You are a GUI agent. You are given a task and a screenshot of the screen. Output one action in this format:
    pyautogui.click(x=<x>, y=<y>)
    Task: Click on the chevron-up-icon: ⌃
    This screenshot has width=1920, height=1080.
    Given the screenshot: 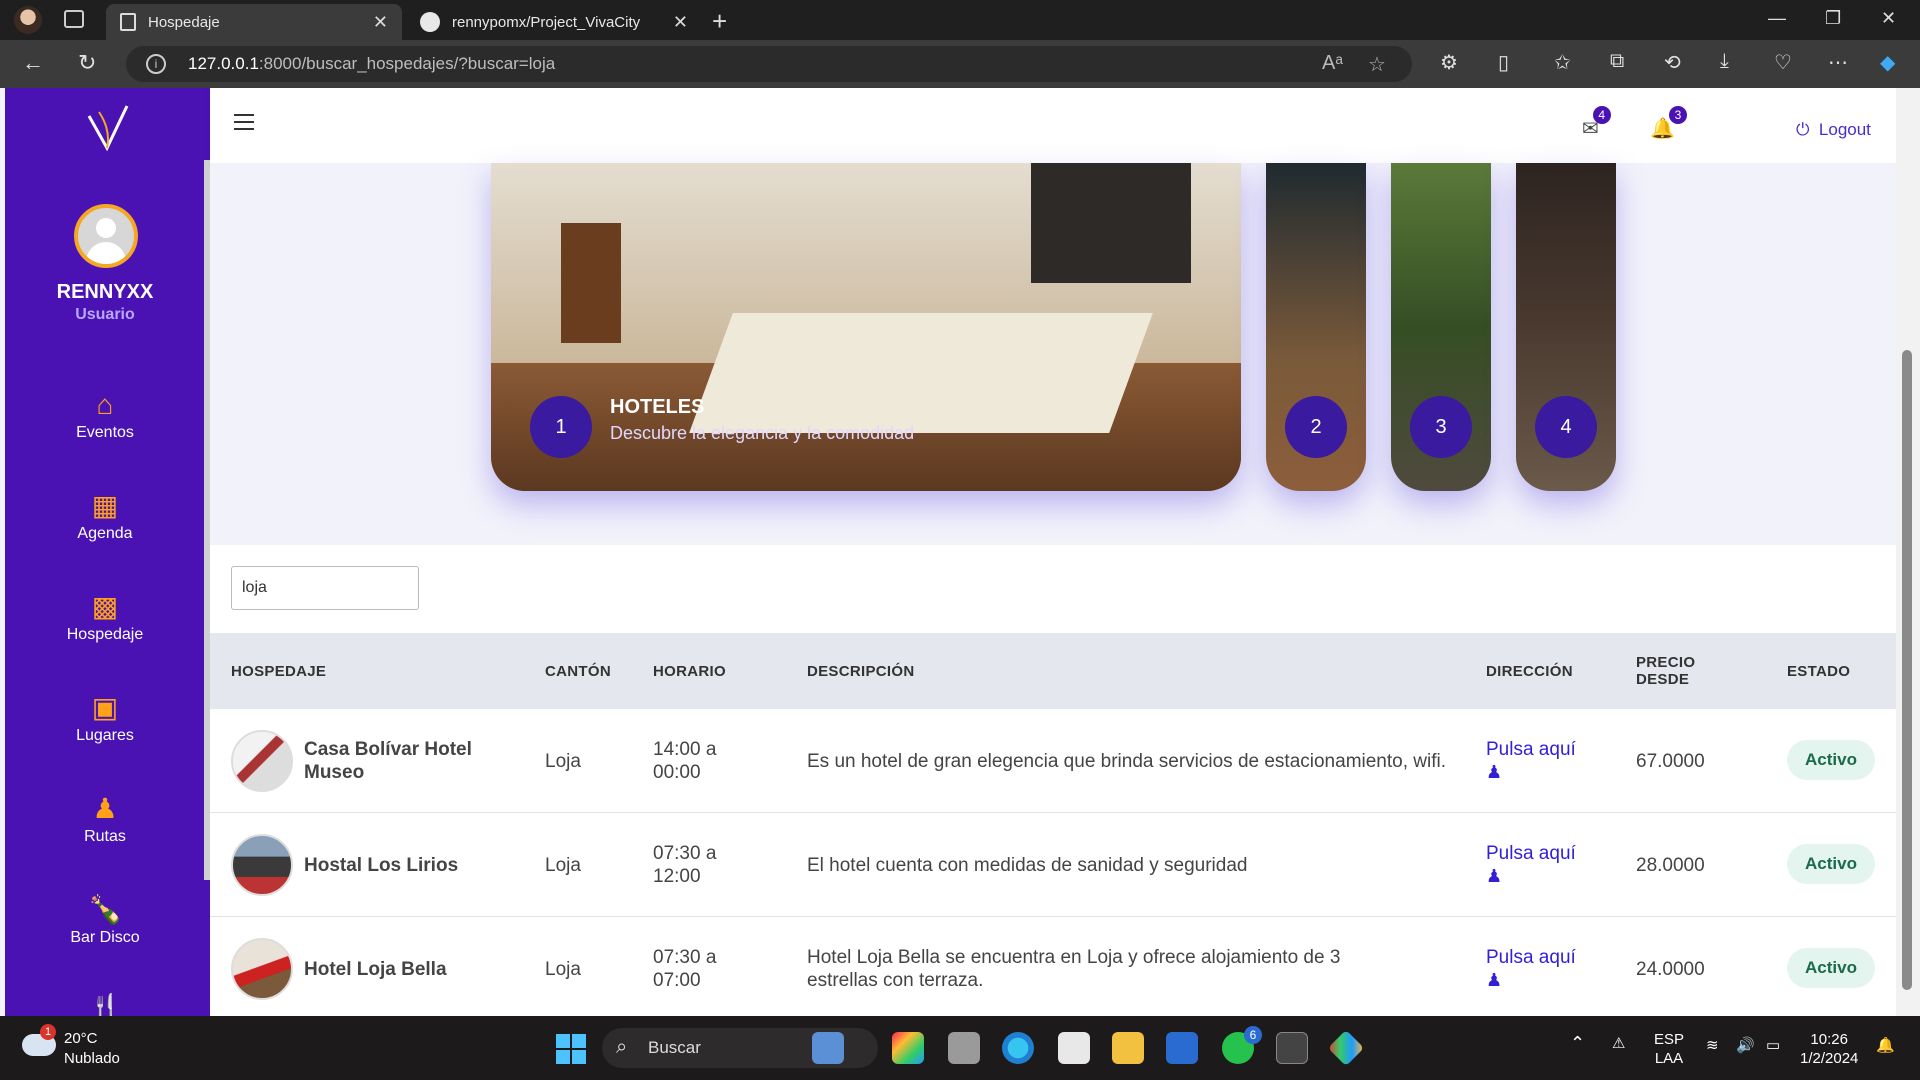 What is the action you would take?
    pyautogui.click(x=1577, y=1043)
    